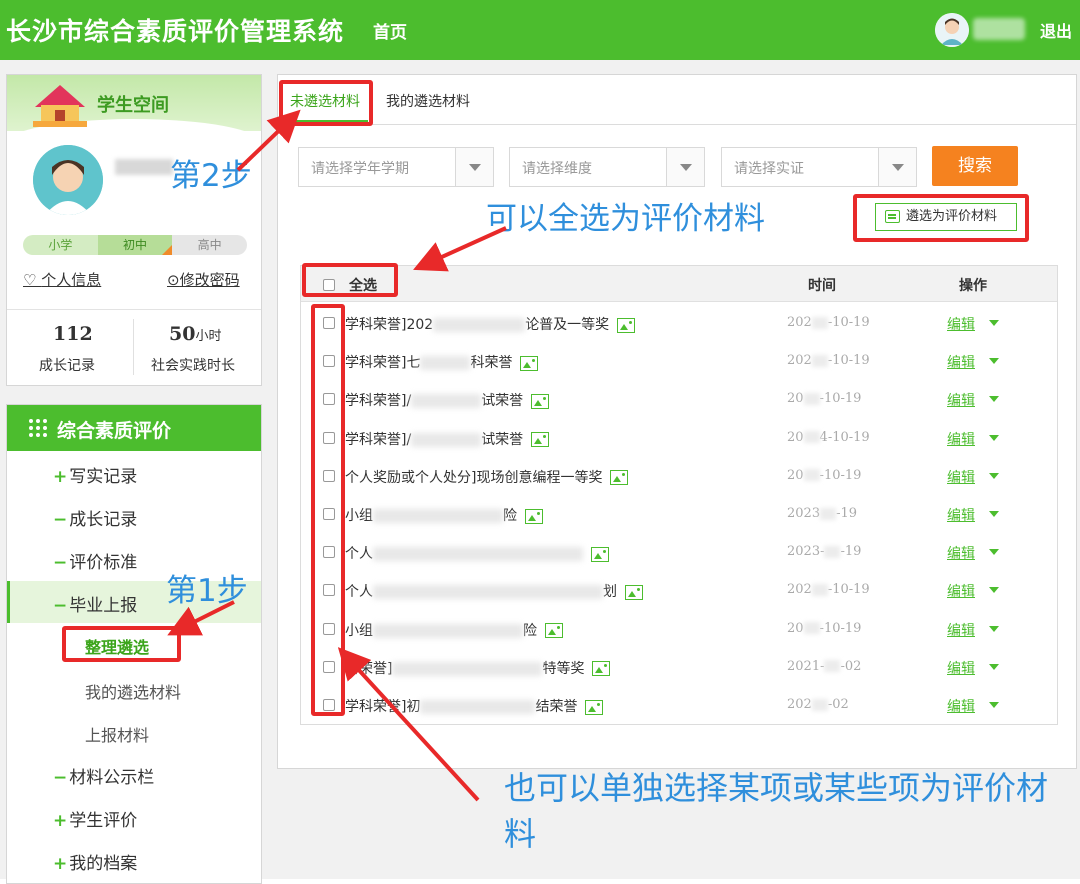 This screenshot has width=1080, height=884. What do you see at coordinates (999, 29) in the screenshot?
I see `user-name-redacted` at bounding box center [999, 29].